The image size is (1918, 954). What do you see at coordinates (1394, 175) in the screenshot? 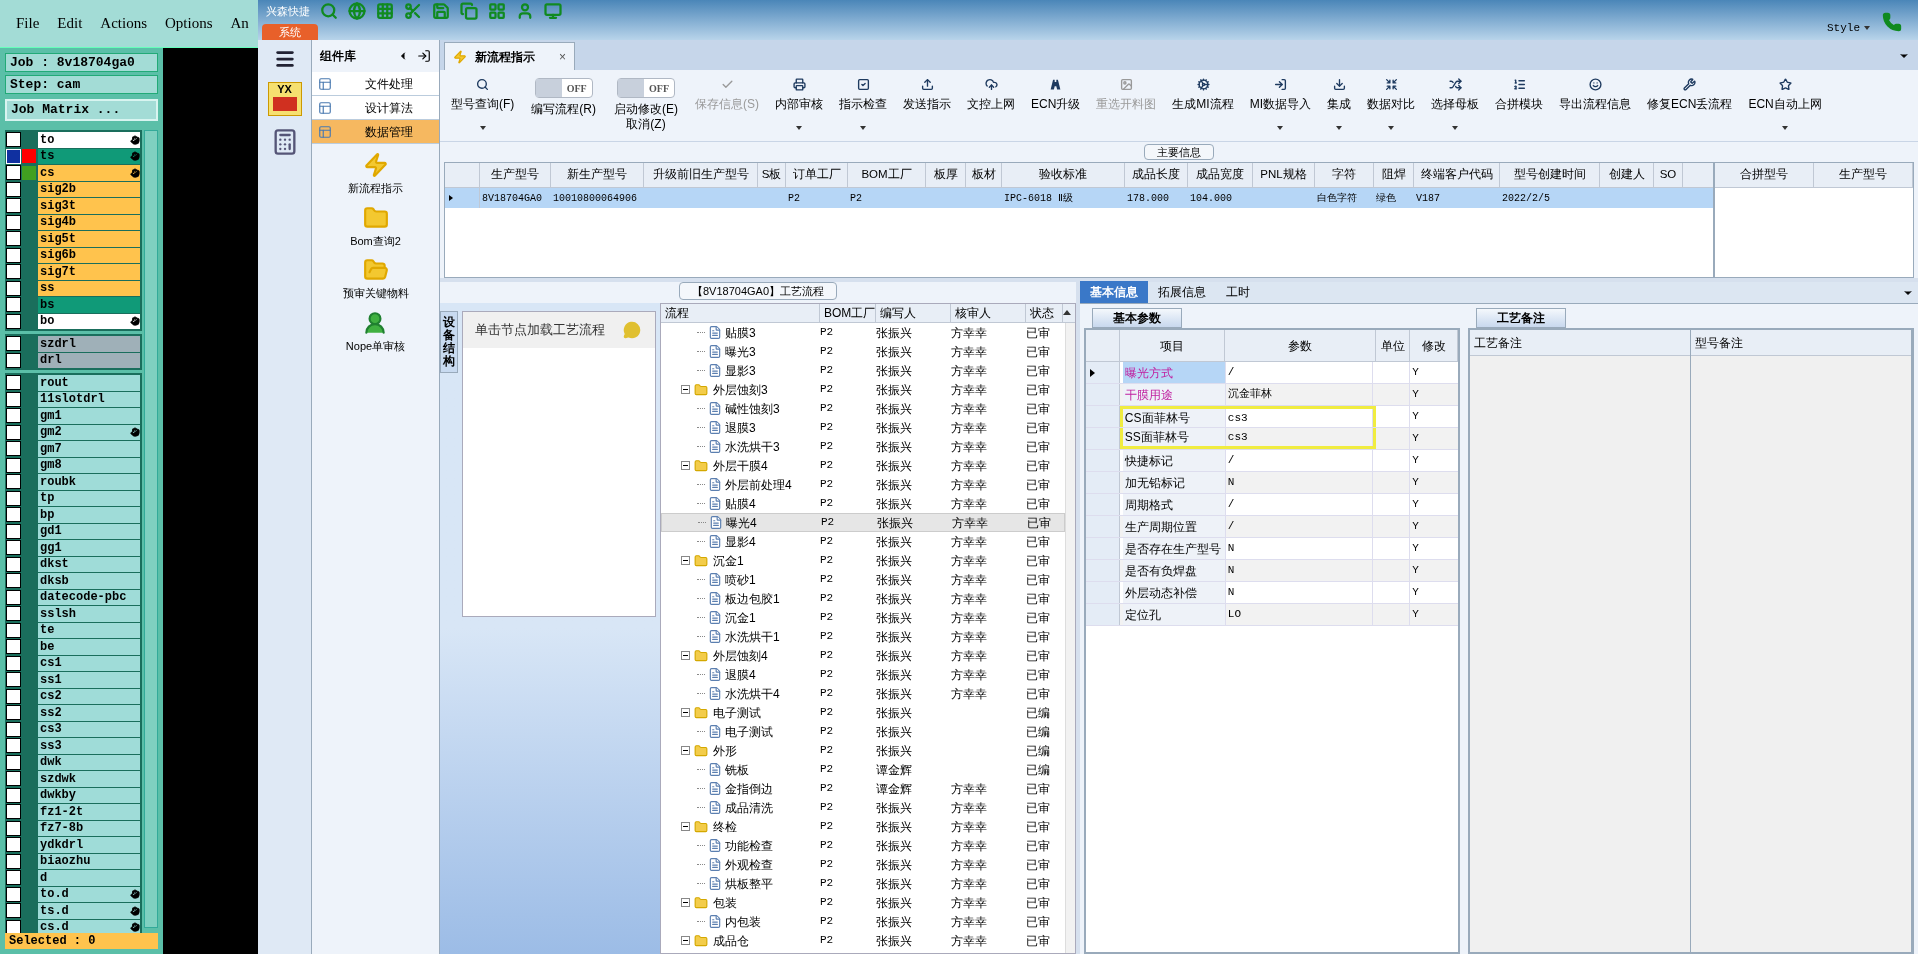
I see `column-header: 阻焊` at bounding box center [1394, 175].